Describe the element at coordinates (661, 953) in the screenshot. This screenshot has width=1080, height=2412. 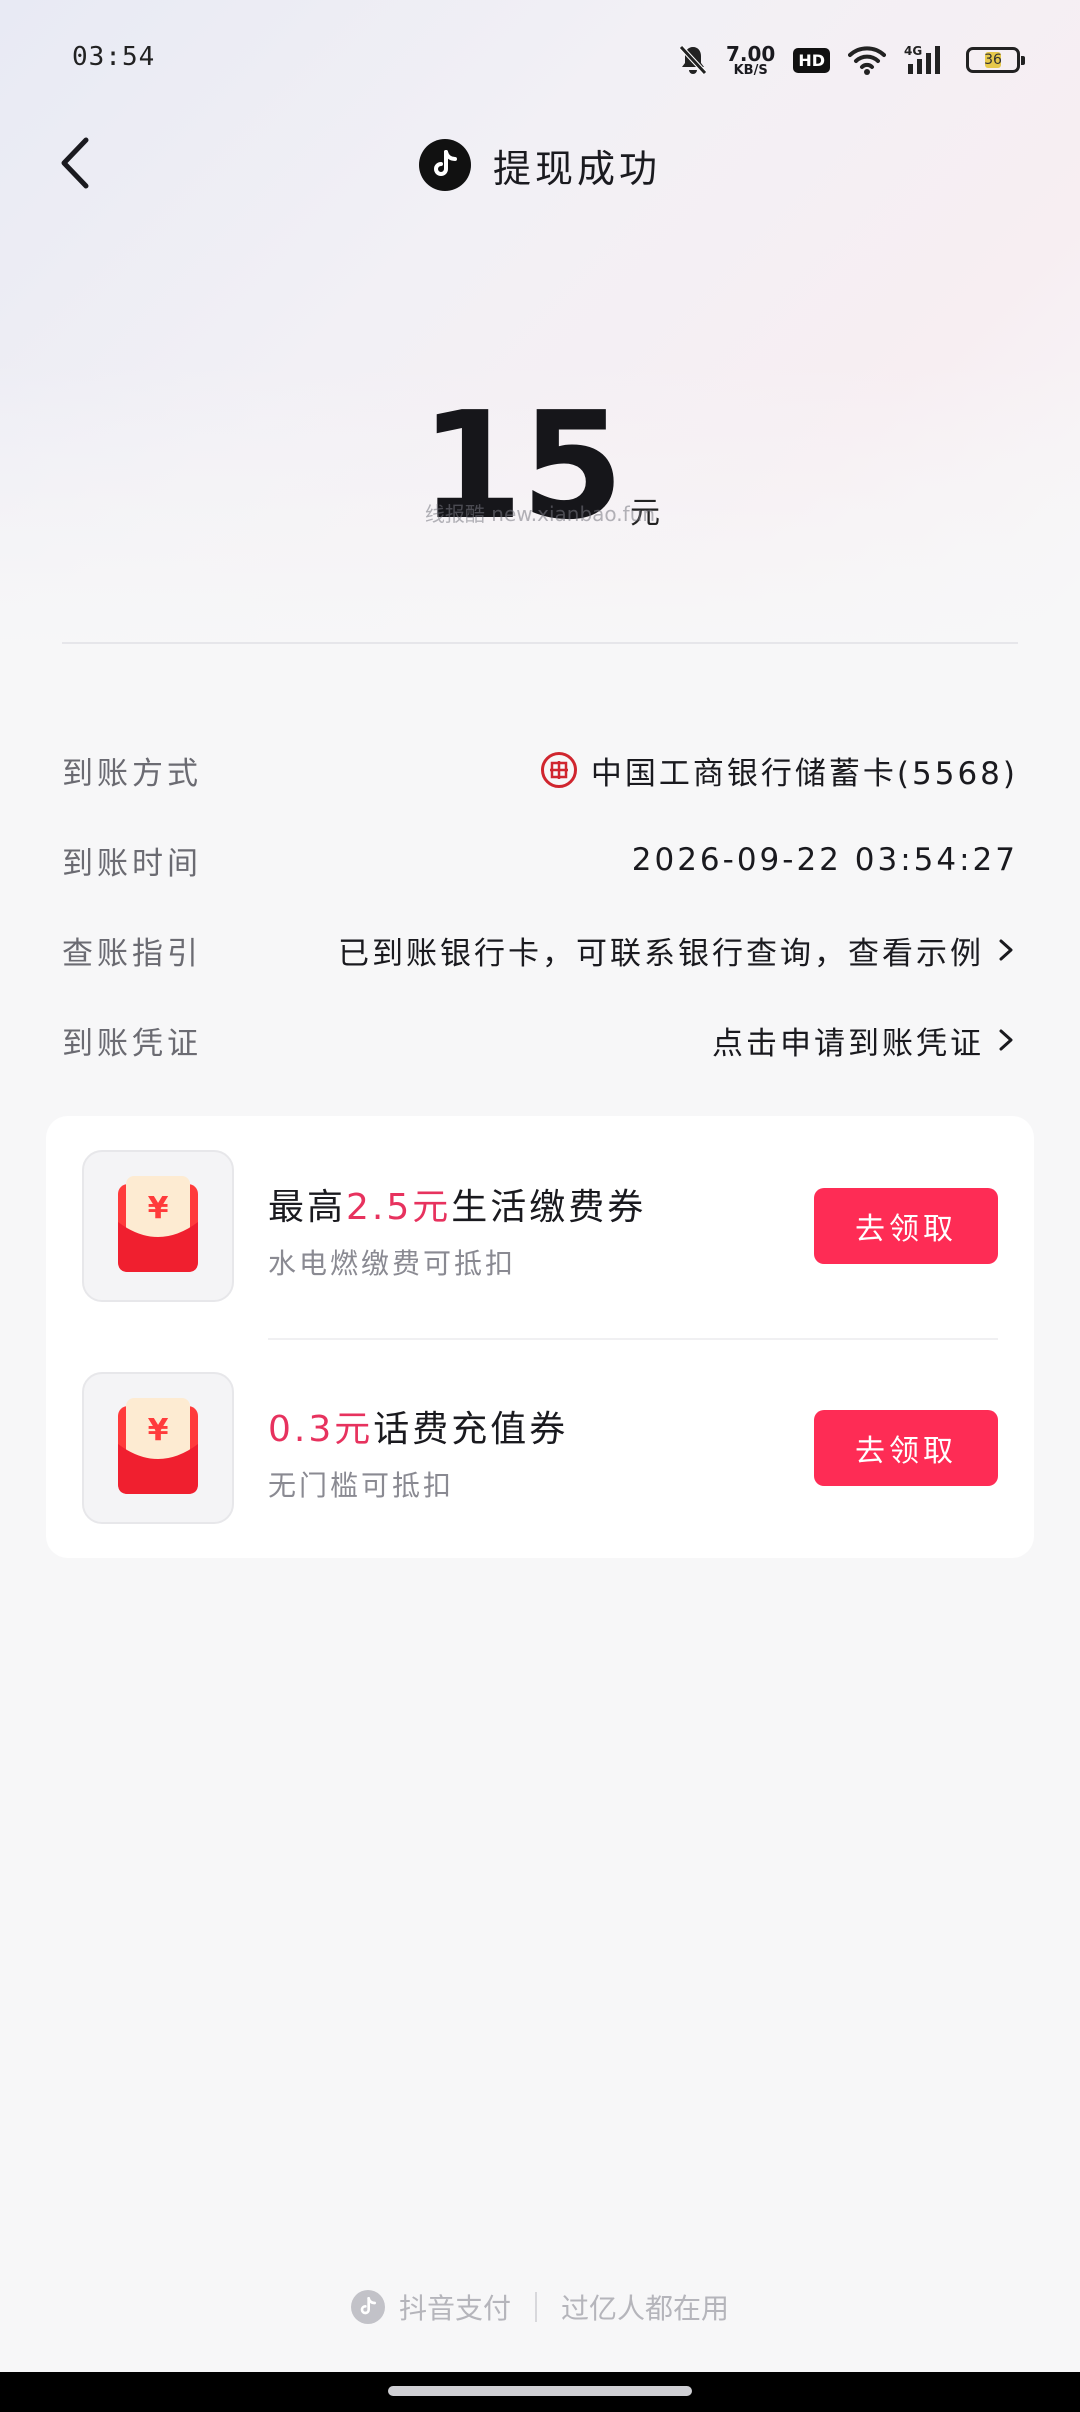
I see `detail-value: 已到账银行卡，可联系银行查询，查看示例` at that location.